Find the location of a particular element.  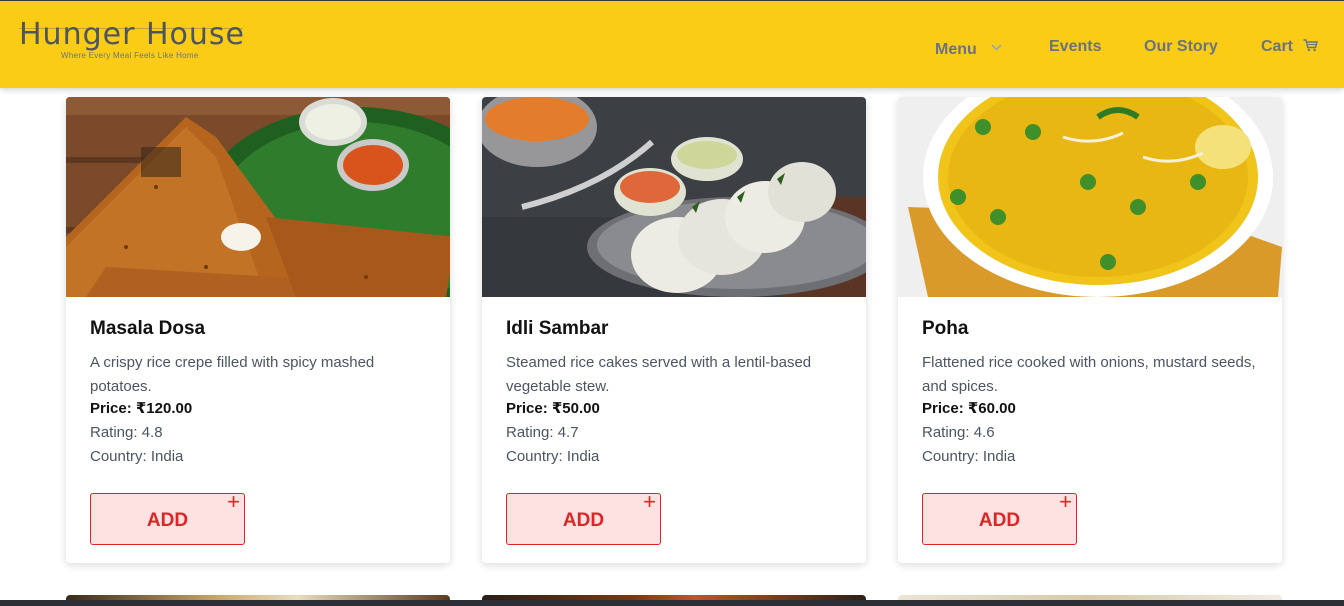

window-bottom-bar is located at coordinates (672, 603).